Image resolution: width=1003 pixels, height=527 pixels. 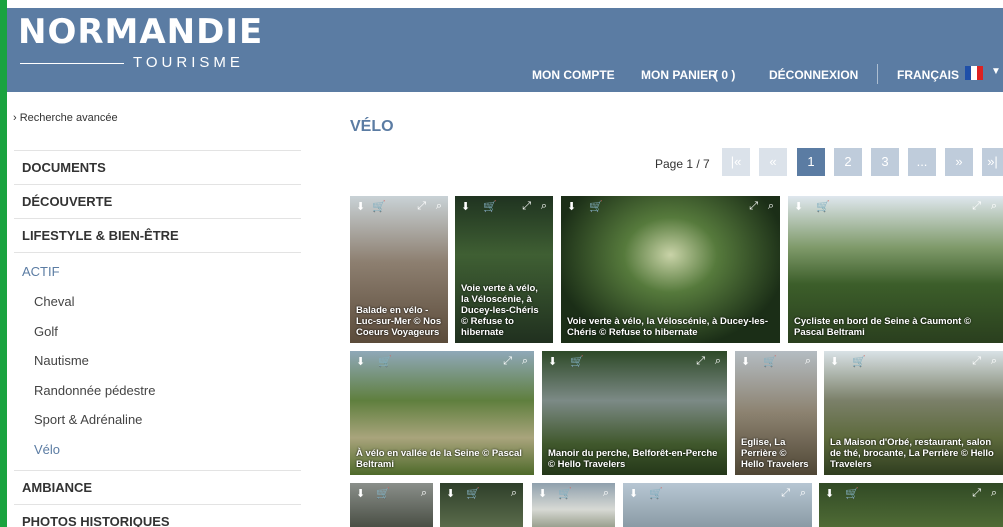 What do you see at coordinates (157, 332) in the screenshot?
I see `sidebar-subitem-golf: Golf` at bounding box center [157, 332].